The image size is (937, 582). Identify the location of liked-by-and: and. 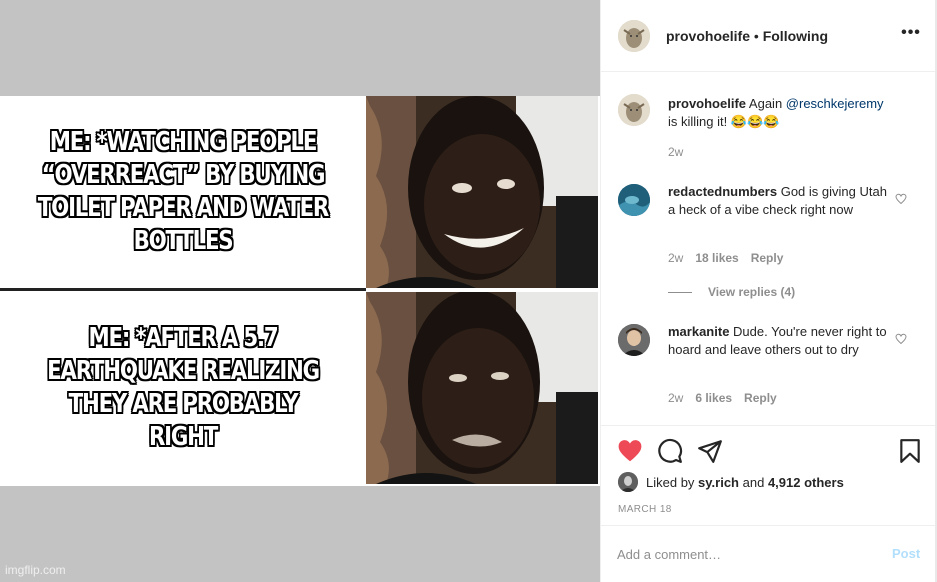
(753, 482).